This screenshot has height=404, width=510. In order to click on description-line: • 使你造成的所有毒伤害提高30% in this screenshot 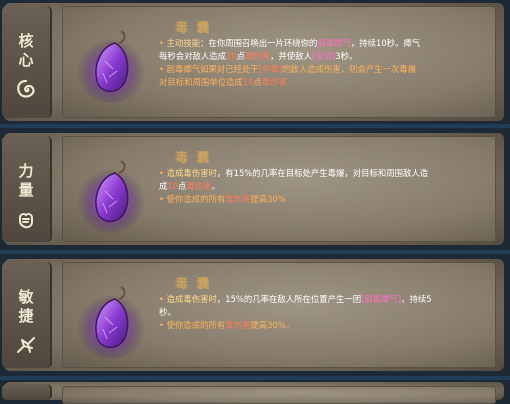, I will do `click(324, 199)`.